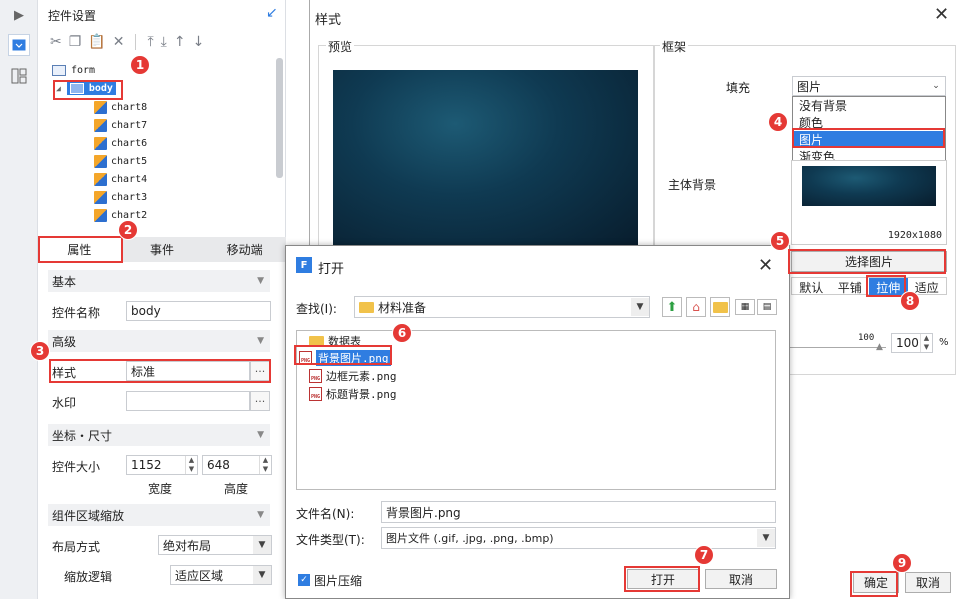  What do you see at coordinates (886, 286) in the screenshot?
I see `highlight-stretch` at bounding box center [886, 286].